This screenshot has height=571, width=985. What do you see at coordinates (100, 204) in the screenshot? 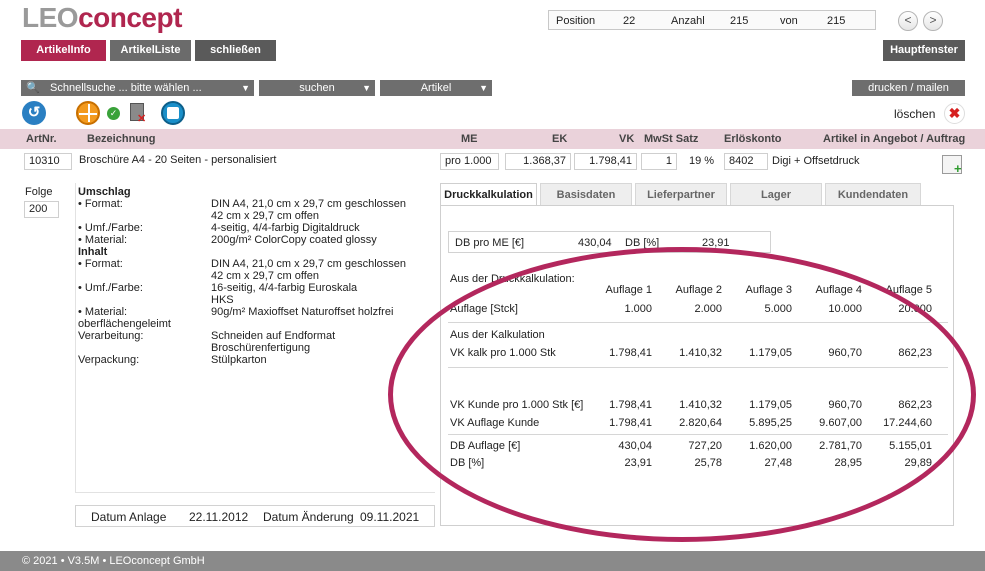
I see `description-key: • Format:` at bounding box center [100, 204].